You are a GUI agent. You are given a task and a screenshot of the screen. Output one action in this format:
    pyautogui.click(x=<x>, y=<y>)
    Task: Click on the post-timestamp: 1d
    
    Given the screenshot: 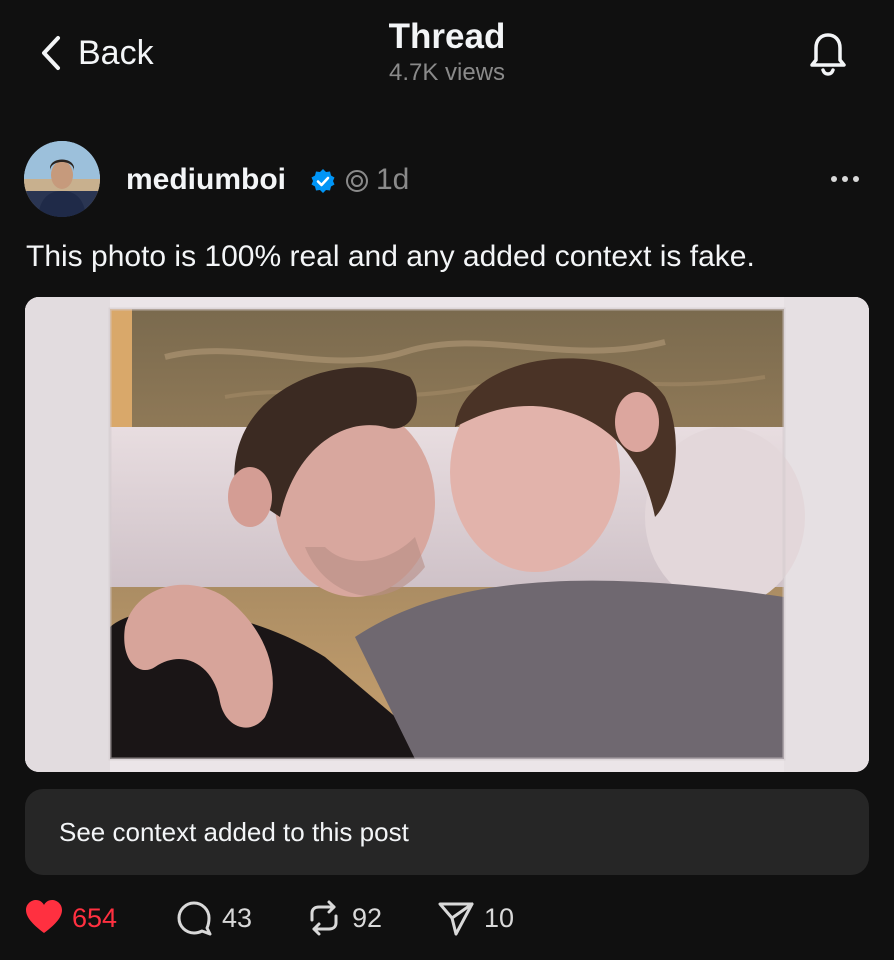 What is the action you would take?
    pyautogui.click(x=393, y=179)
    